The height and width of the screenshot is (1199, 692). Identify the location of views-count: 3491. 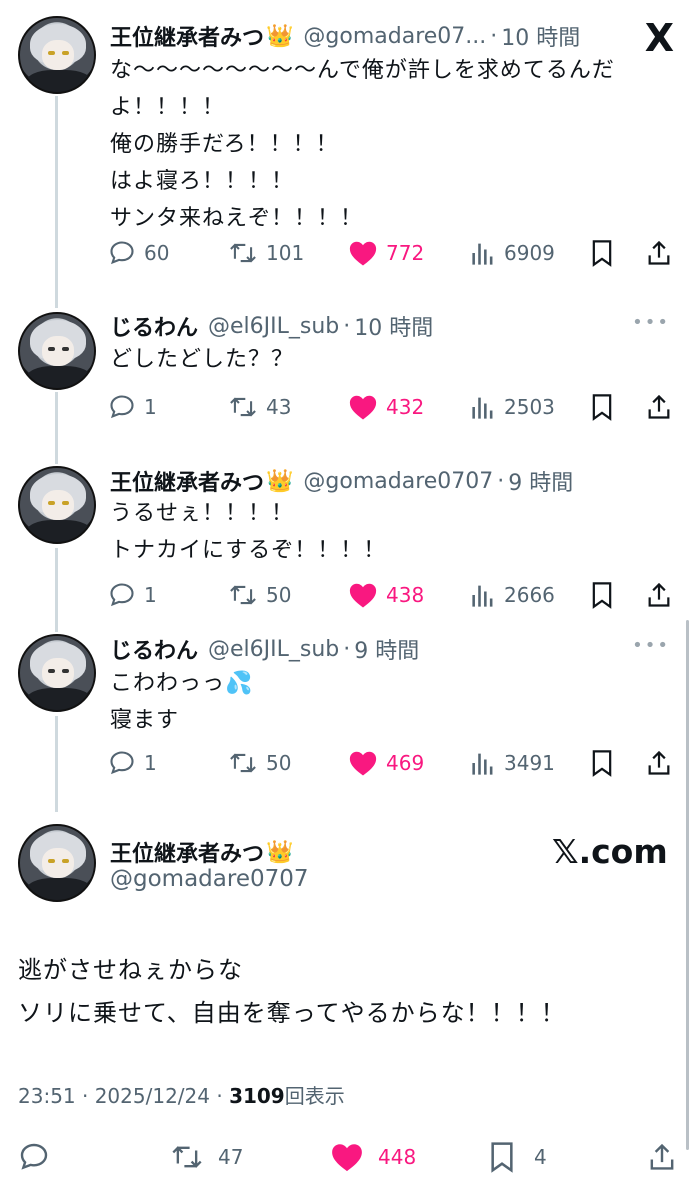
(529, 763).